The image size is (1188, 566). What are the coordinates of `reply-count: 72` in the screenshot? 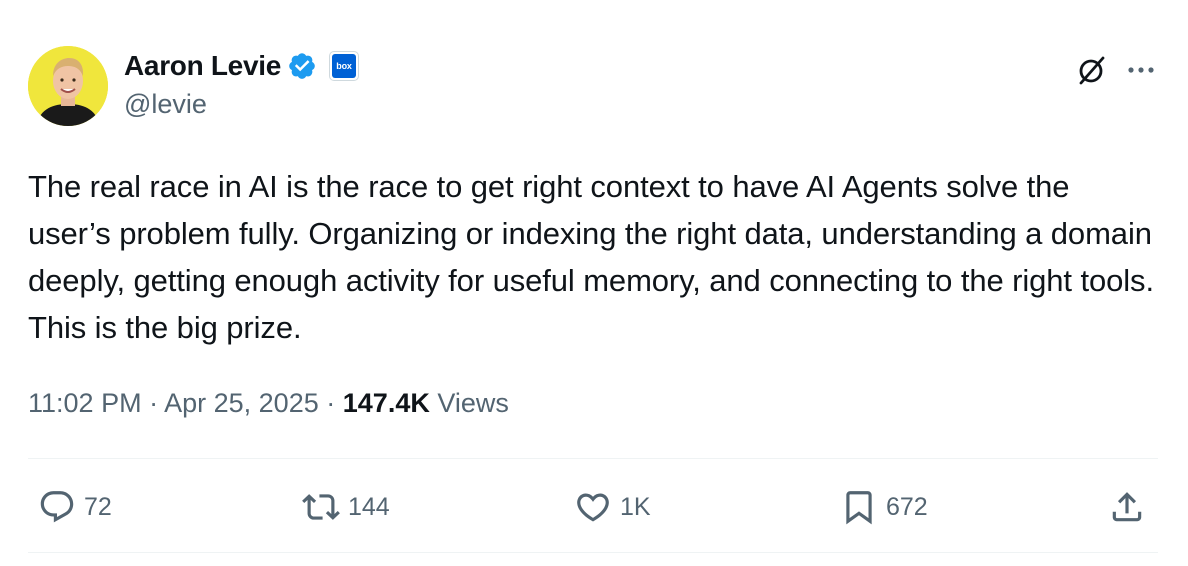 It's located at (98, 506).